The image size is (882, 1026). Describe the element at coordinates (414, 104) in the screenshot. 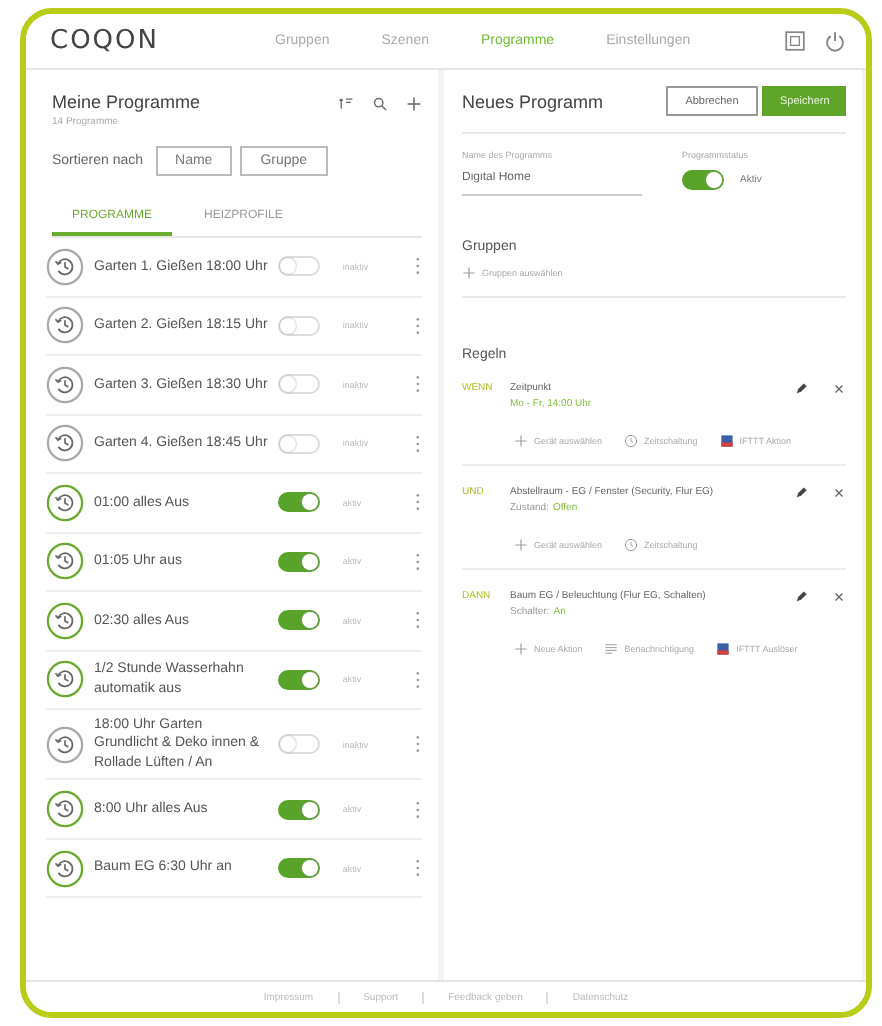

I see `add-icon` at that location.